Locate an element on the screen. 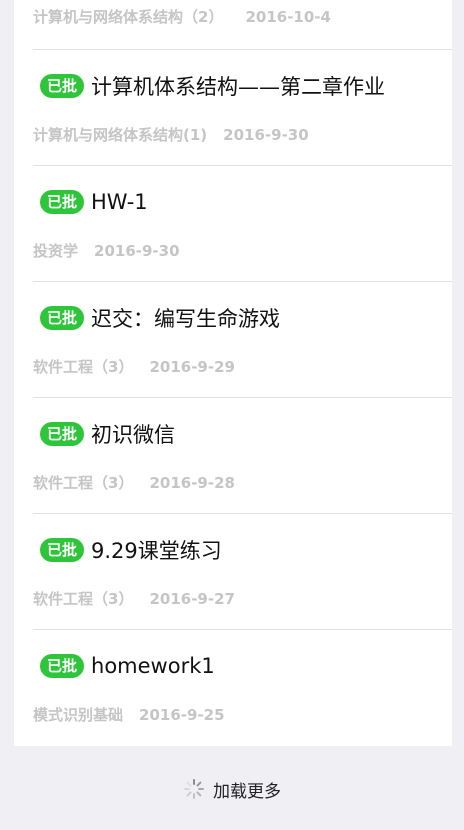  item-date: 2016-9-25 is located at coordinates (182, 715).